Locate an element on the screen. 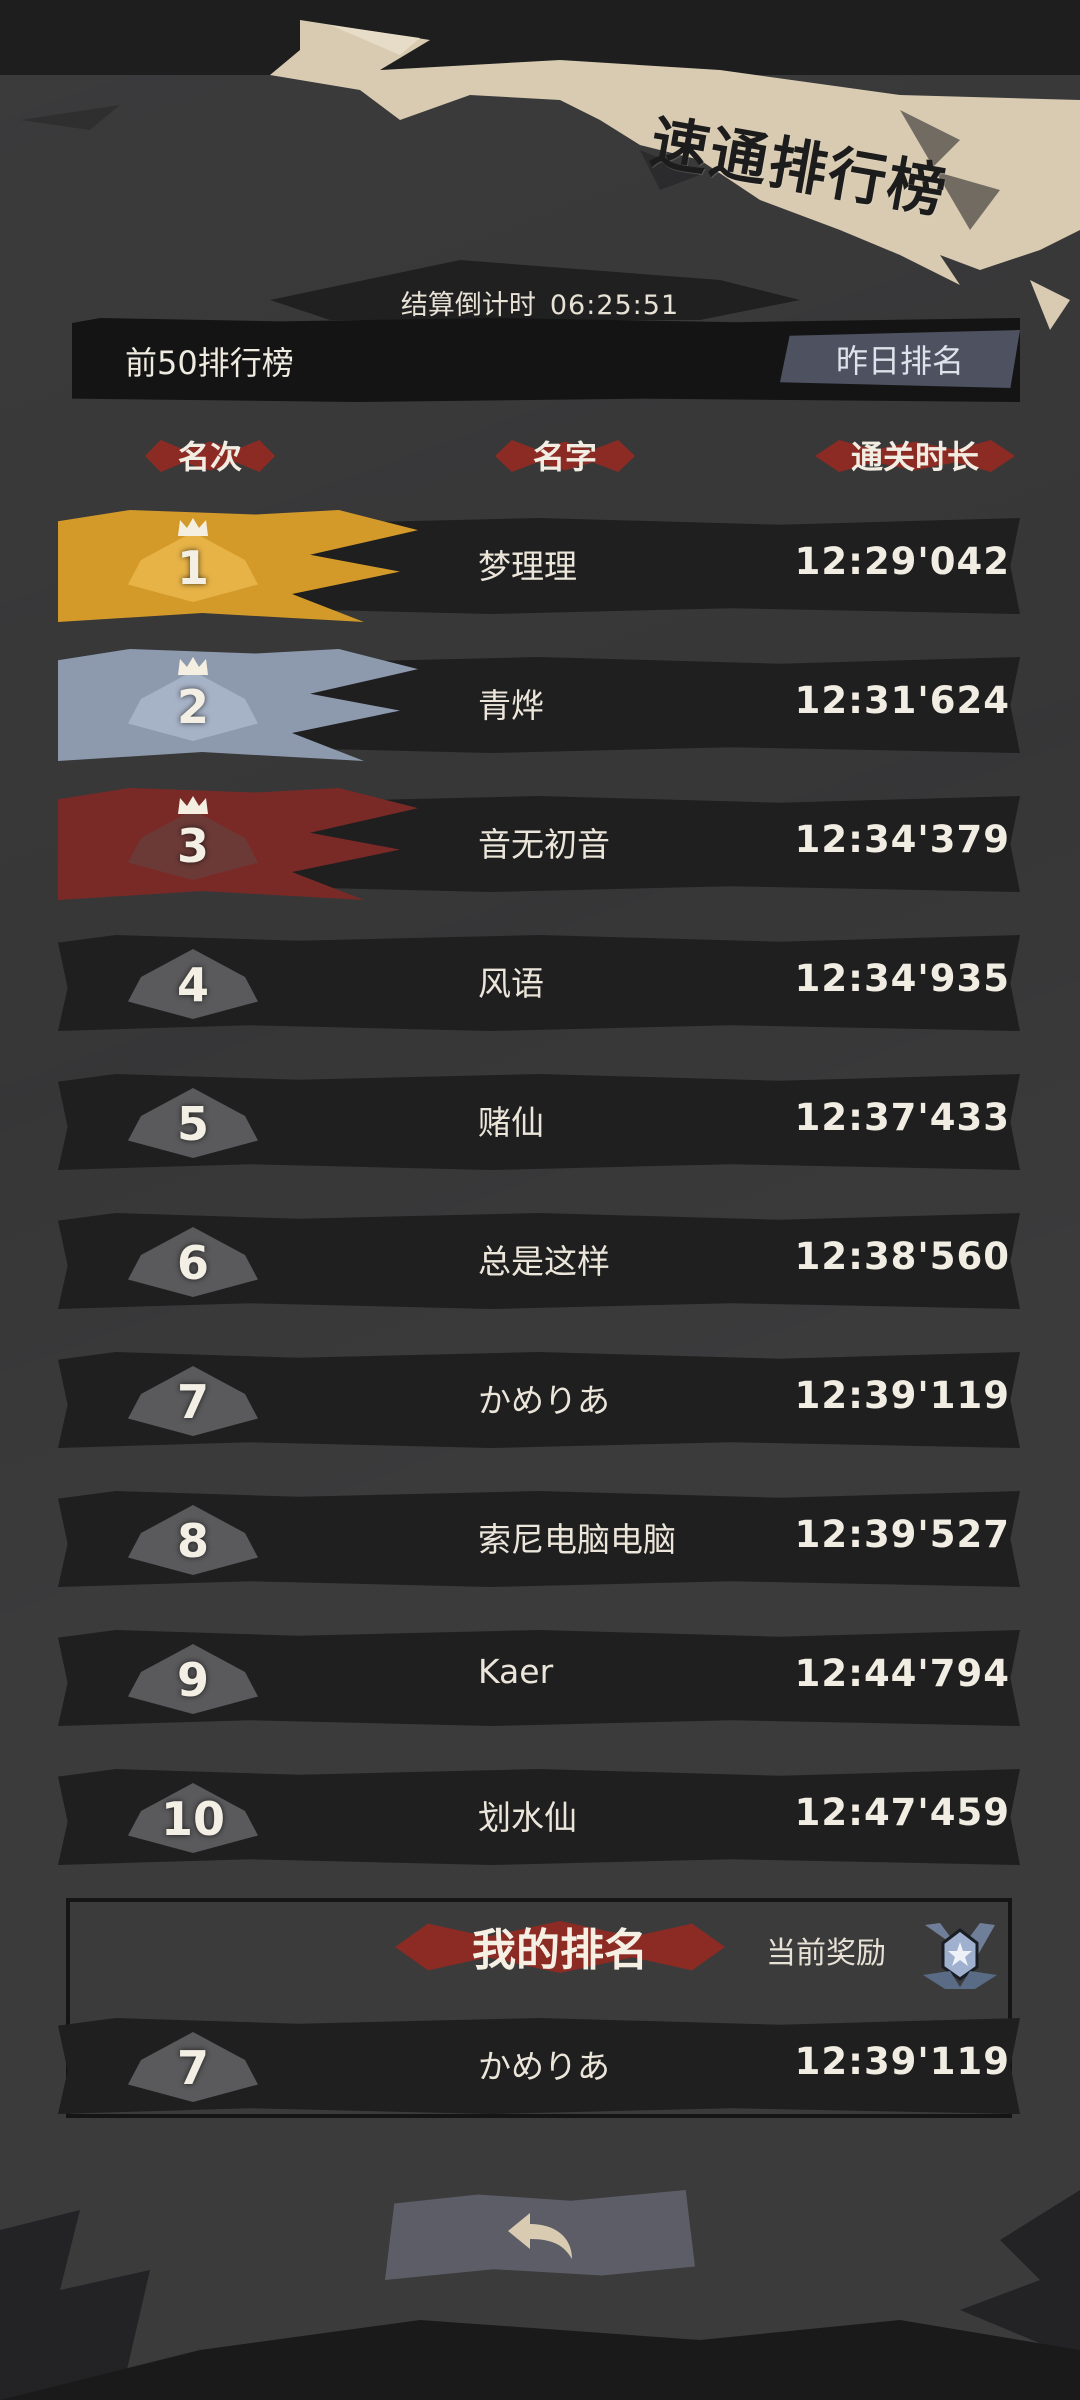 The height and width of the screenshot is (2400, 1080). clear-time: 12:38'560 is located at coordinates (902, 1256).